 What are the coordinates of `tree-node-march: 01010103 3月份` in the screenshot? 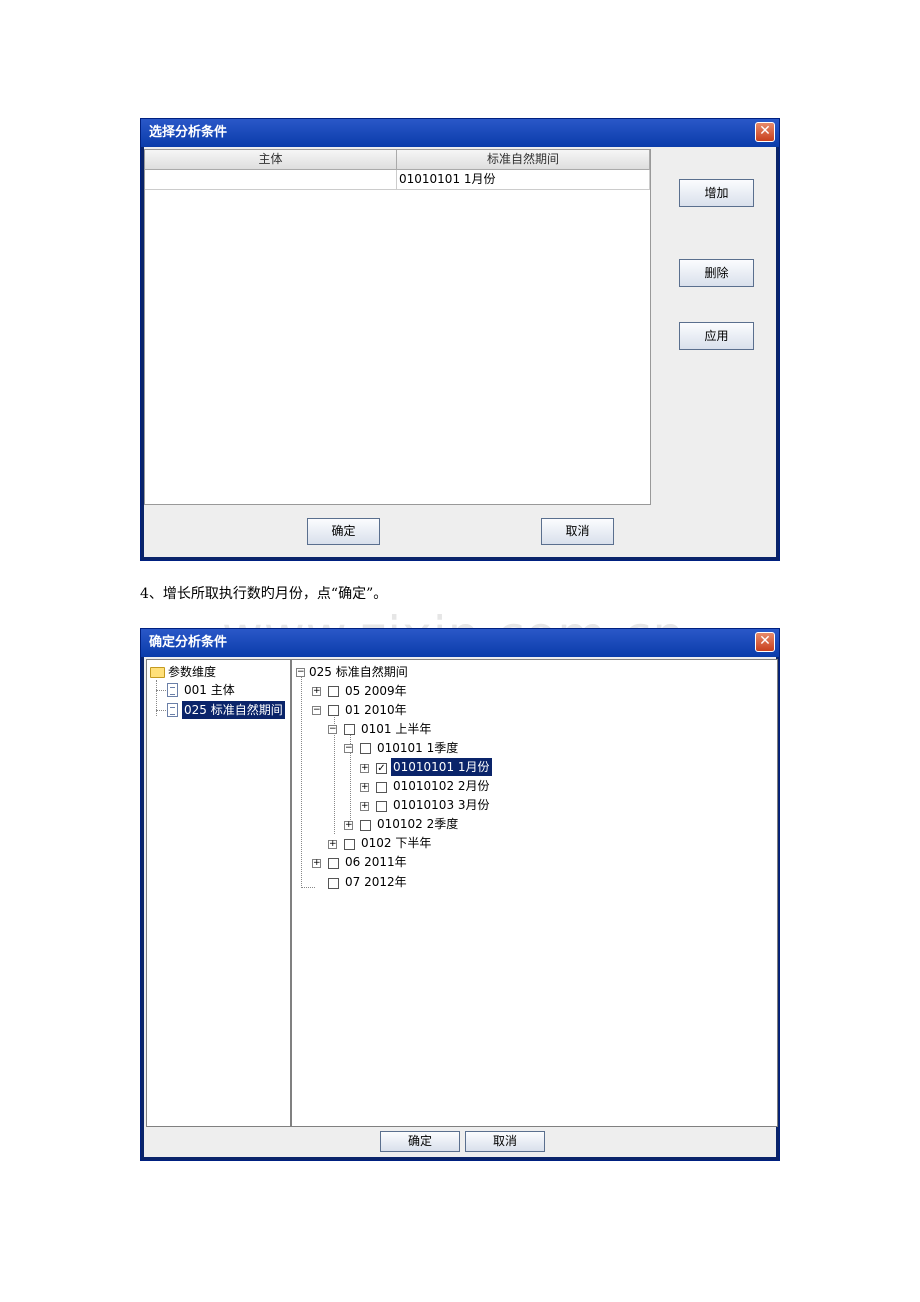 It's located at (441, 805).